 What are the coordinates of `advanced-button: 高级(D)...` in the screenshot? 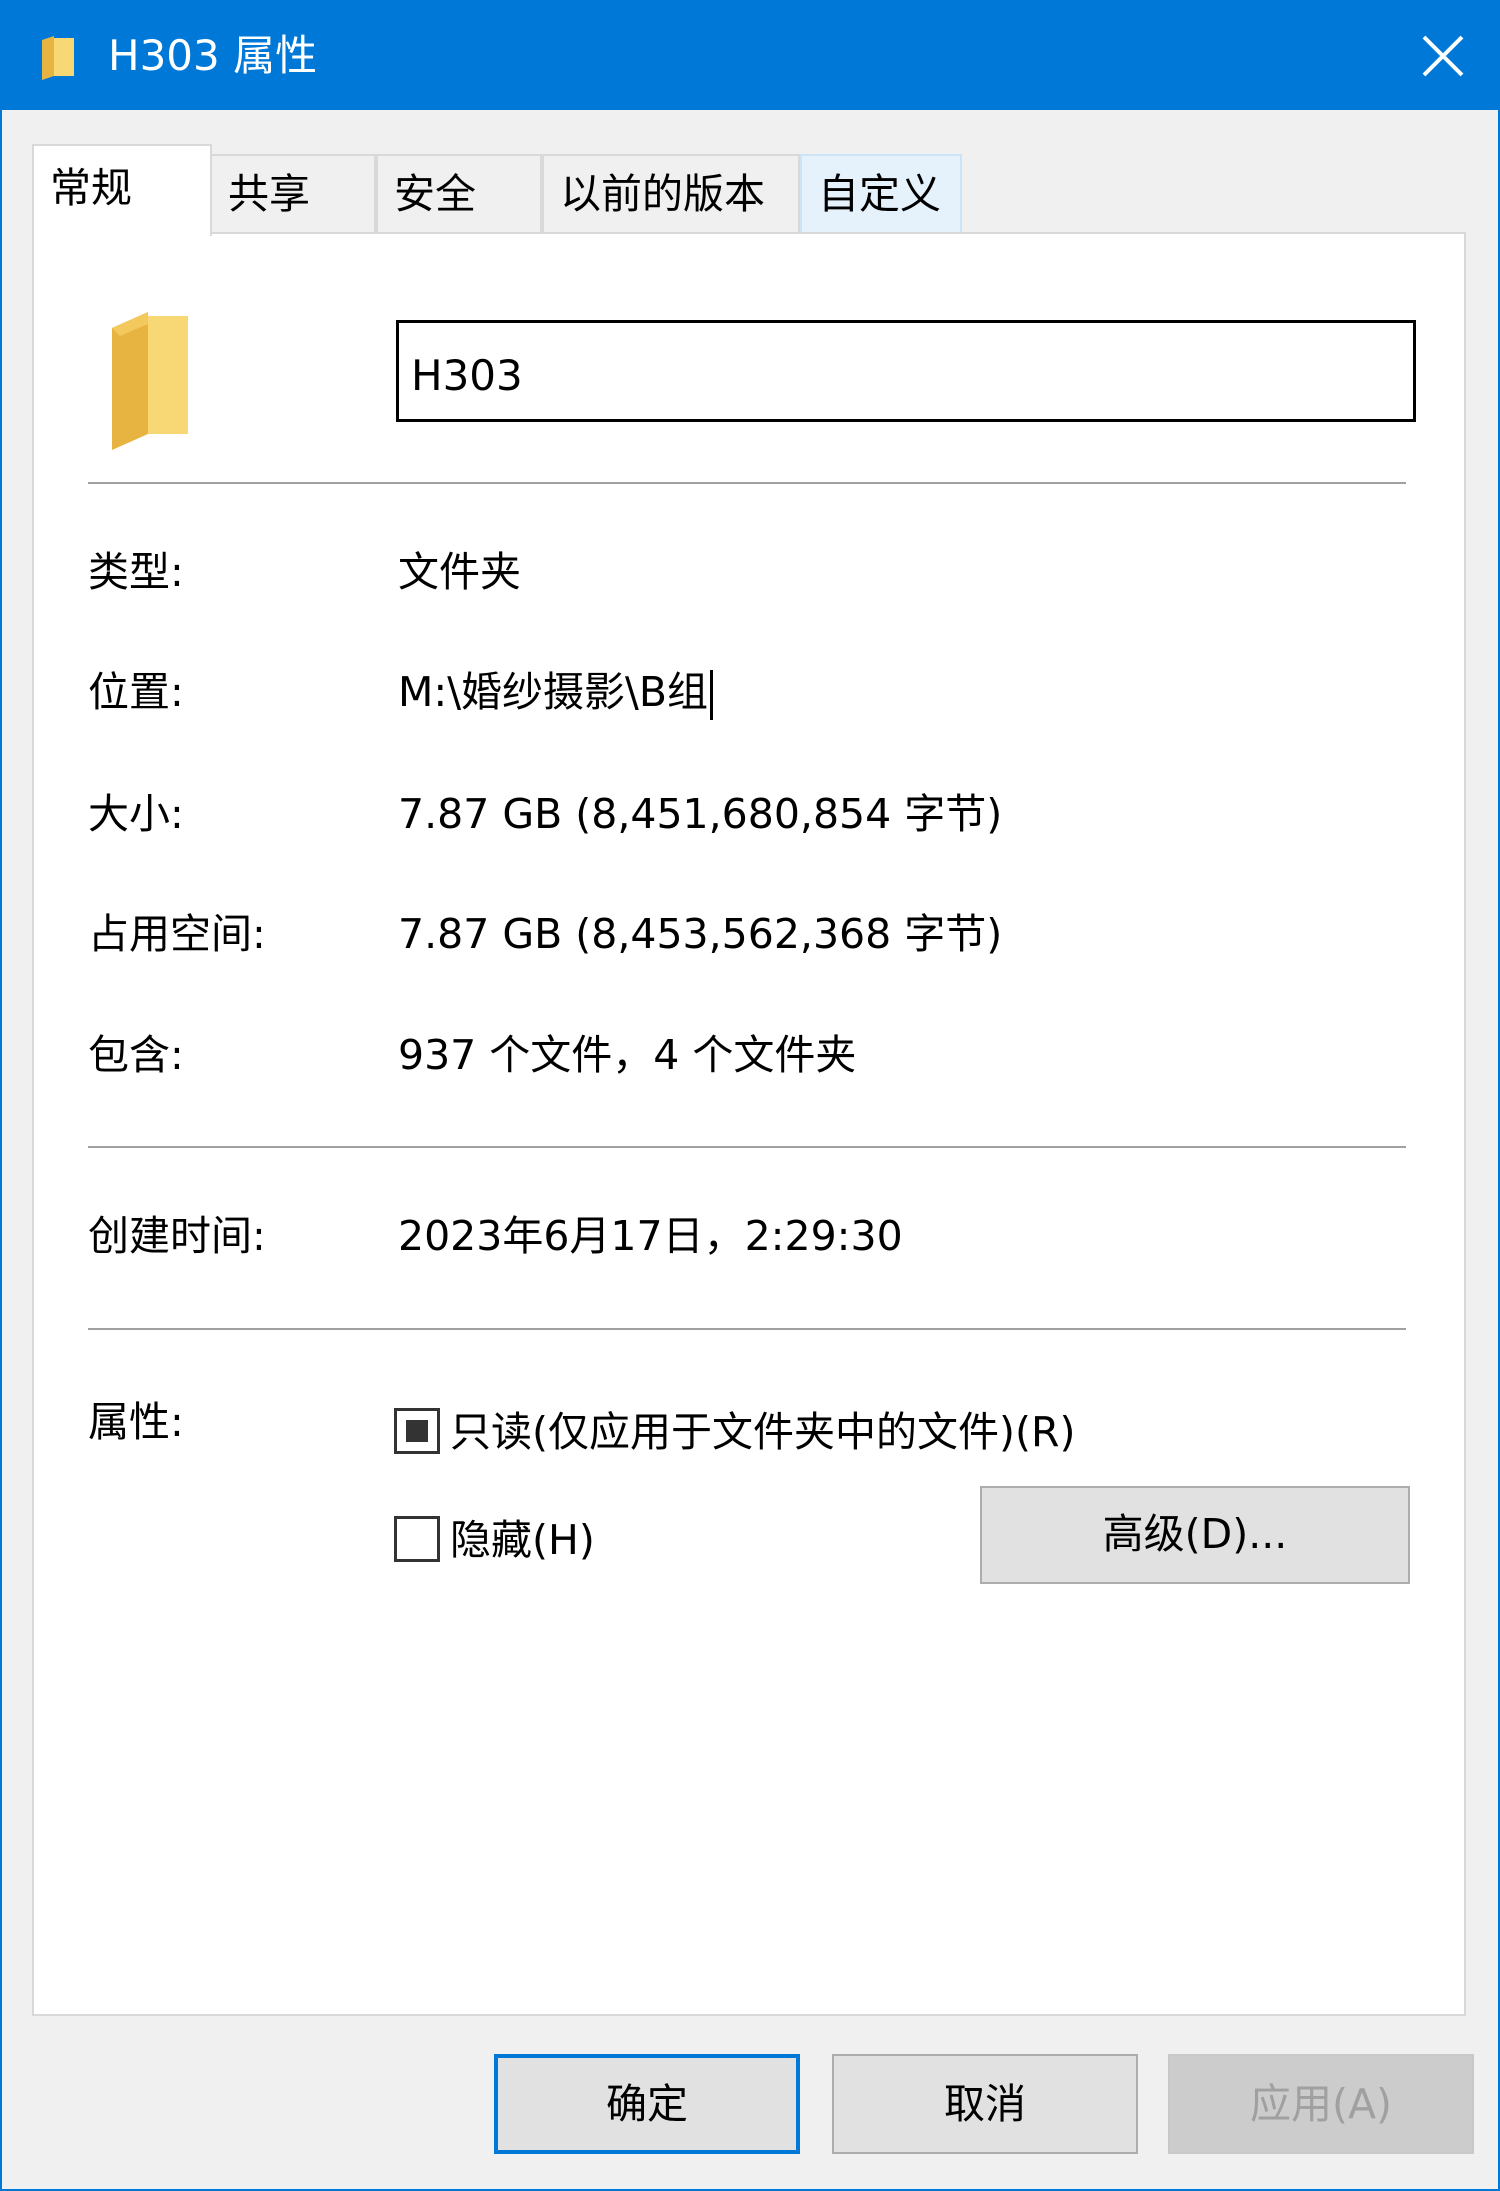 It's located at (1195, 1535).